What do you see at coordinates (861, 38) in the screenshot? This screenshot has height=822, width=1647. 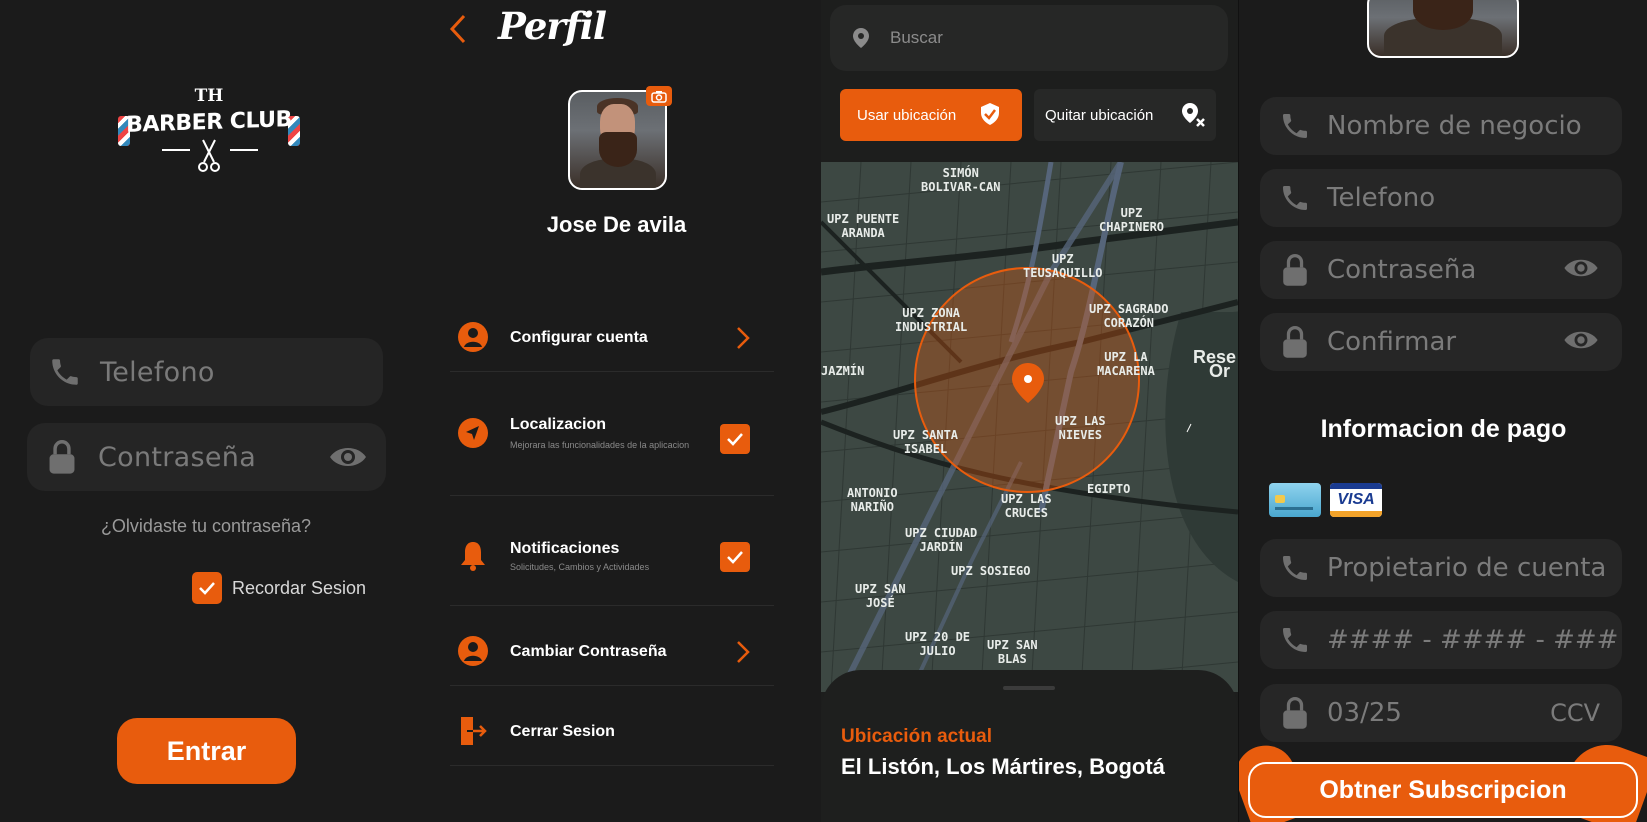 I see `location-pin-icon` at bounding box center [861, 38].